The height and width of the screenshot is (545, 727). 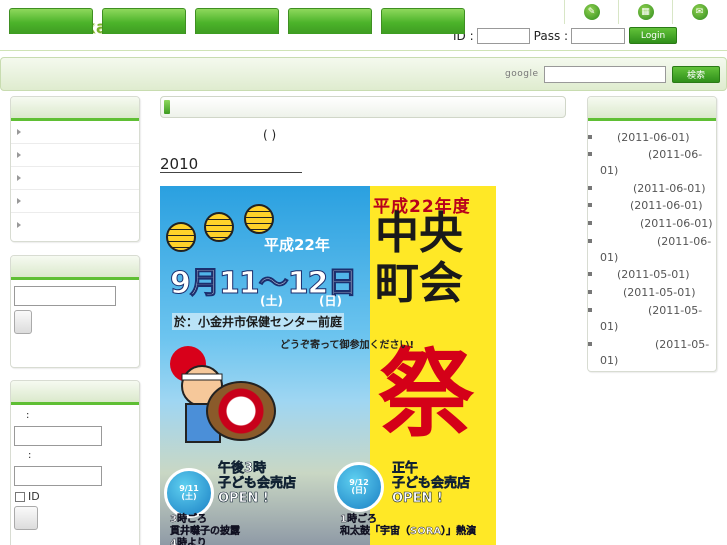 I want to click on poster-bottom-left: 3時ごろ 貫井囃子の披露 4時より, so click(x=205, y=529).